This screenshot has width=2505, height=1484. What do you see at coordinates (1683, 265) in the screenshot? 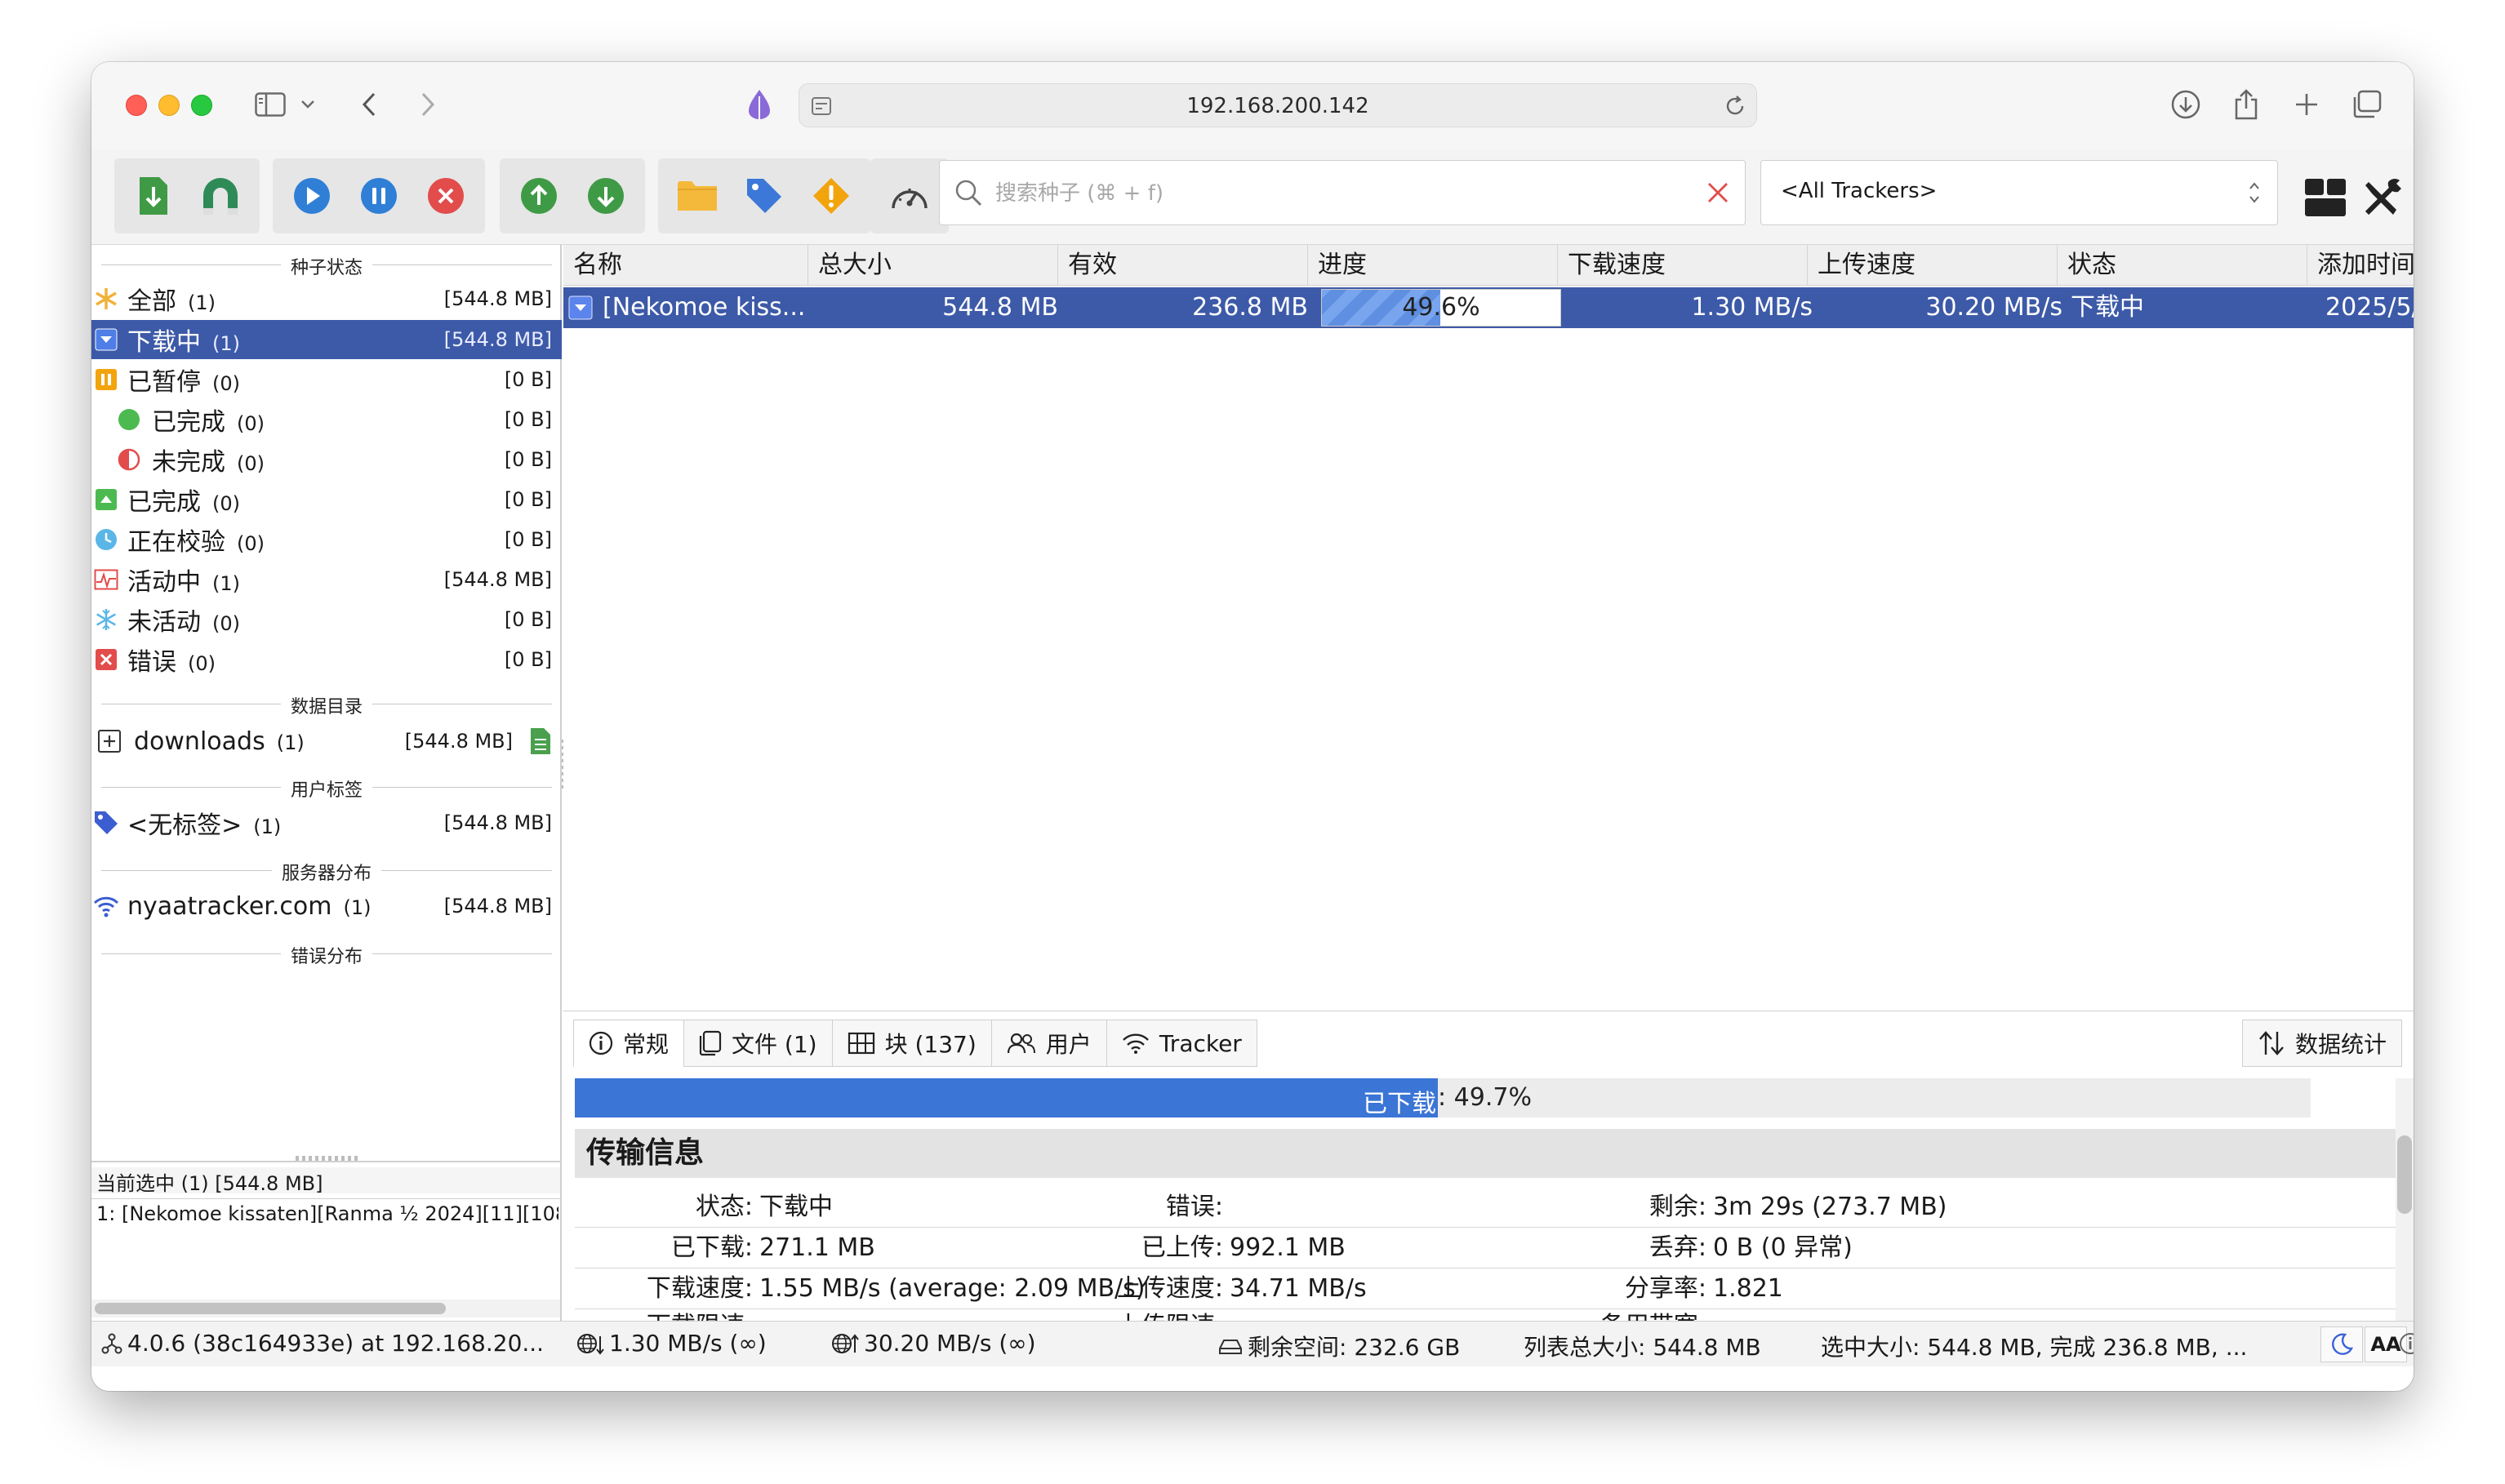
I see `column-header-dlspeed: 下载速度` at bounding box center [1683, 265].